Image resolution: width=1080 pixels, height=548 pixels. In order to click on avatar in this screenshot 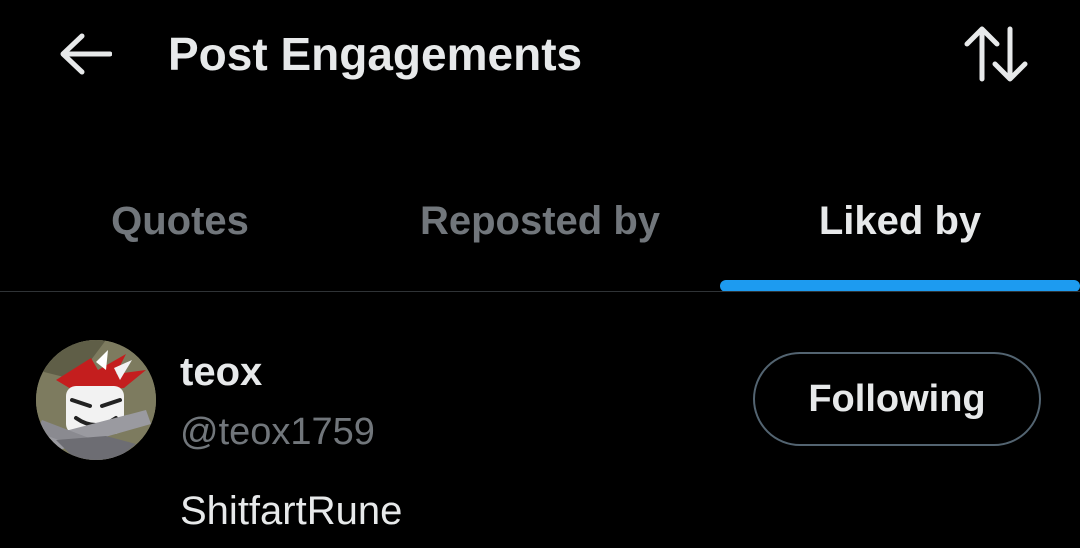, I will do `click(96, 400)`.